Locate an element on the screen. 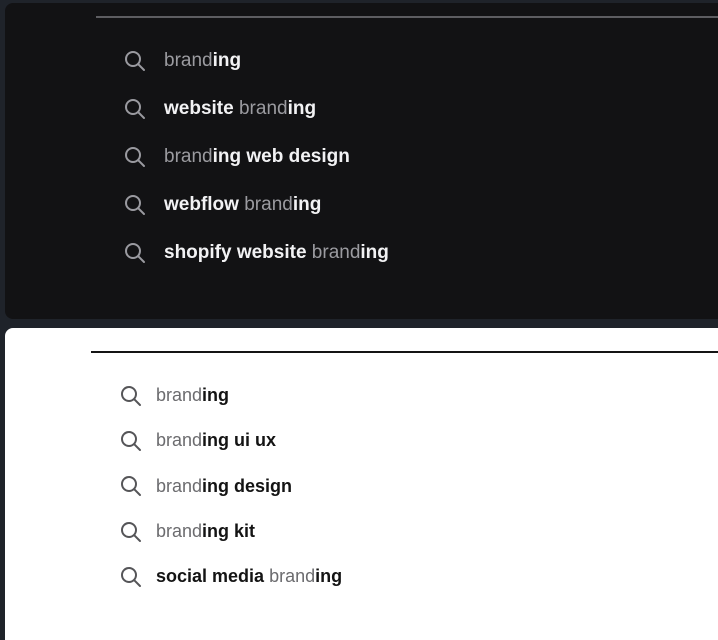  suggestion-label: branding kit is located at coordinates (205, 531).